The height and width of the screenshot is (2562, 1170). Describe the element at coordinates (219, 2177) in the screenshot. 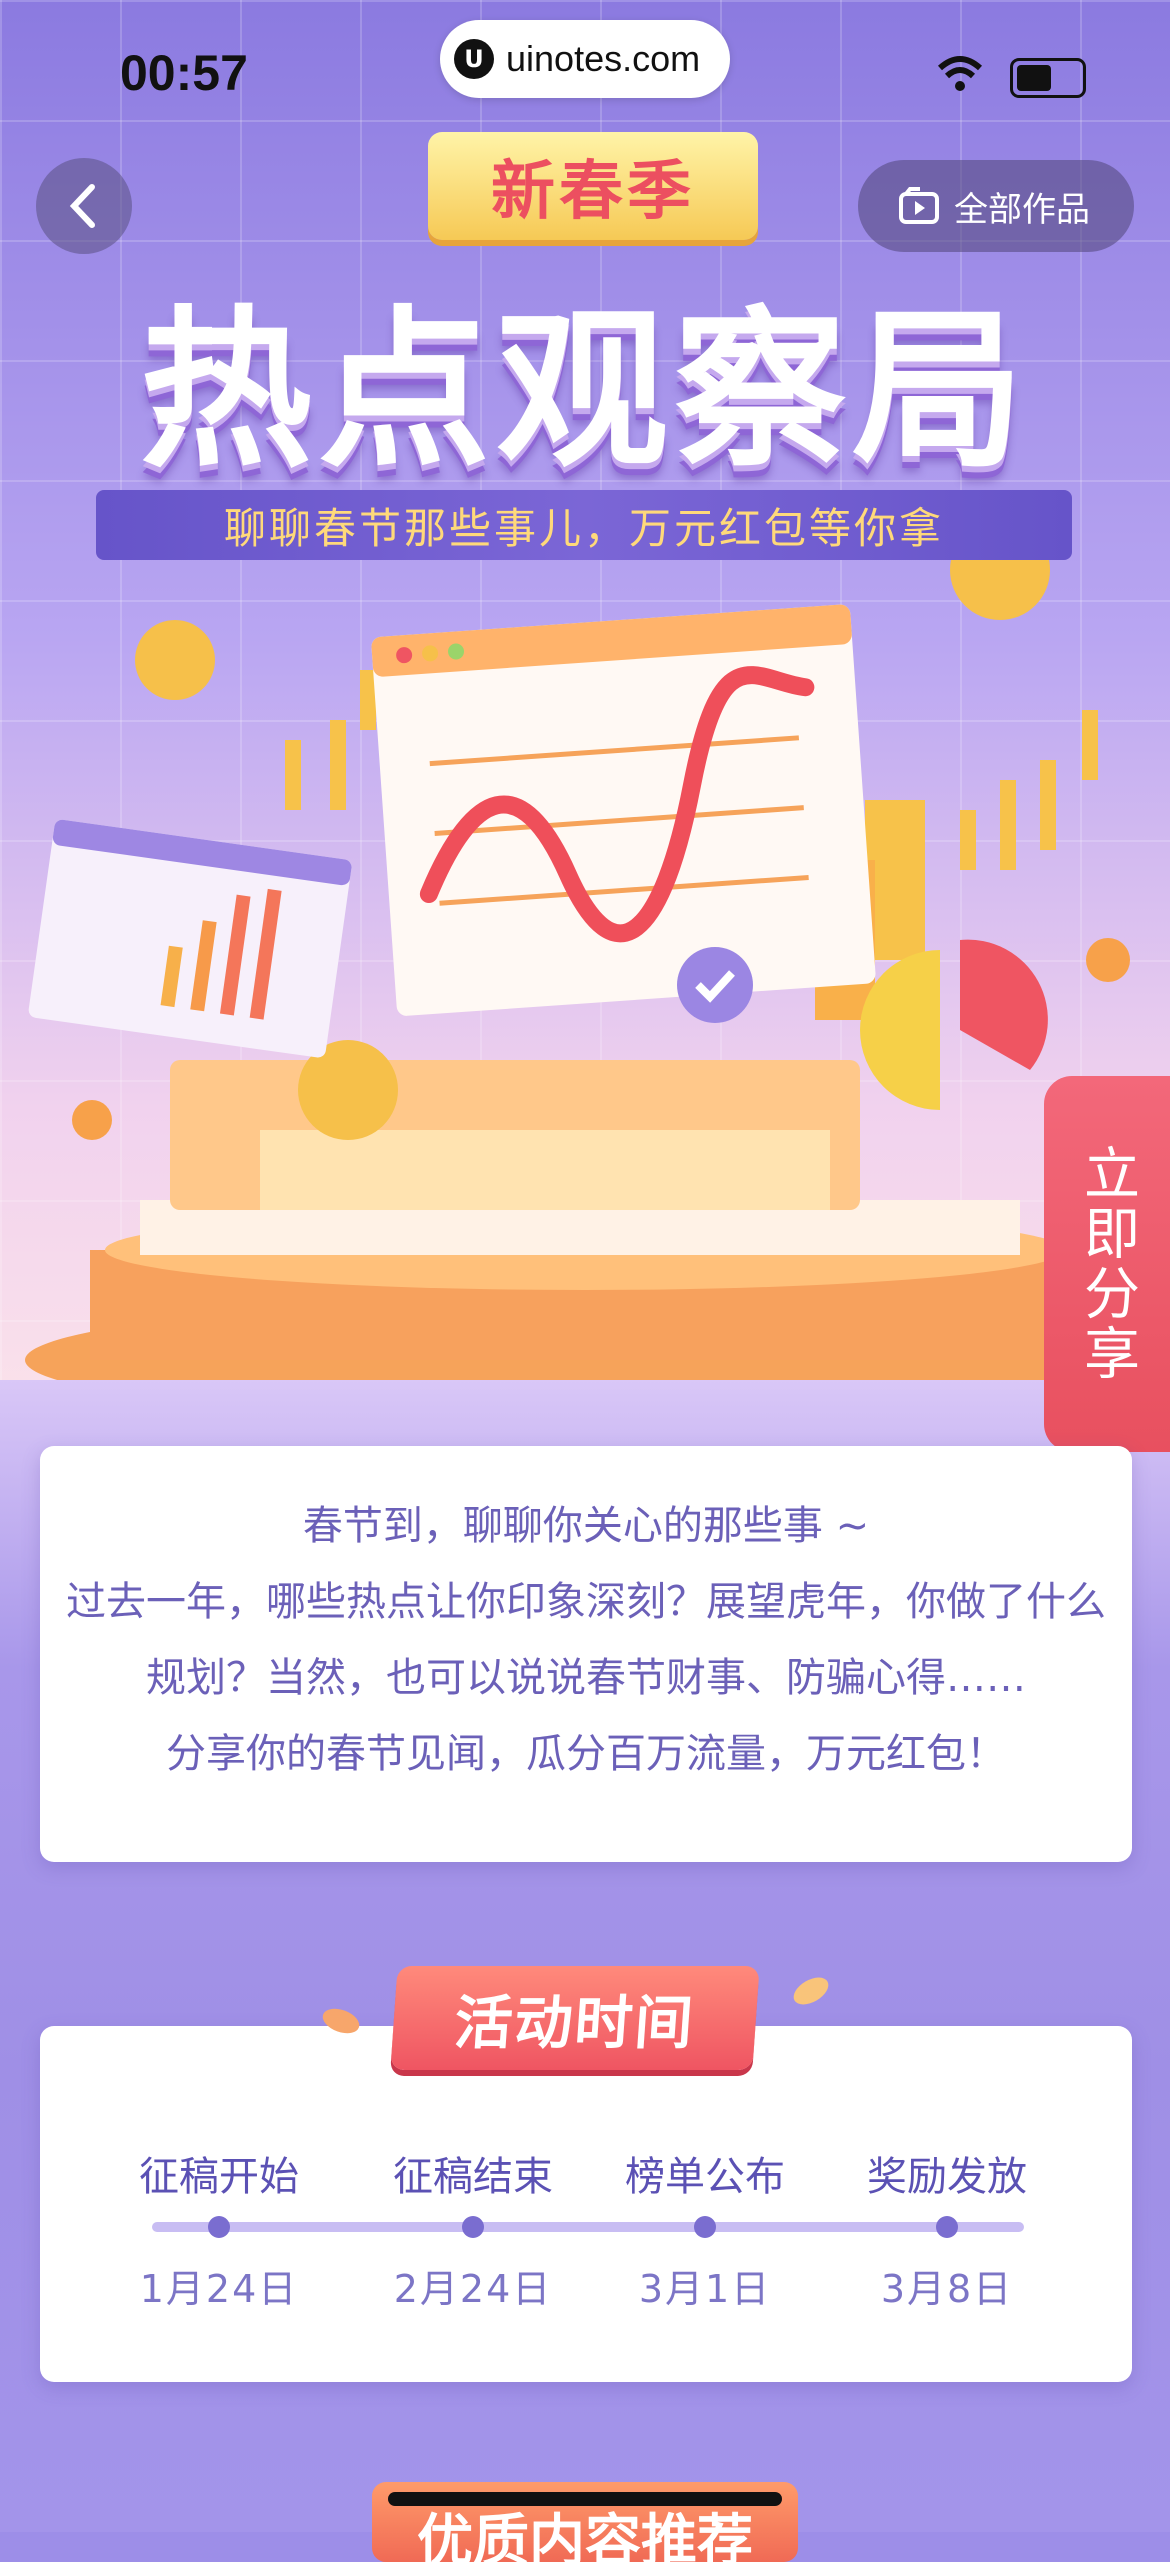

I see `step-title: 征稿开始` at that location.